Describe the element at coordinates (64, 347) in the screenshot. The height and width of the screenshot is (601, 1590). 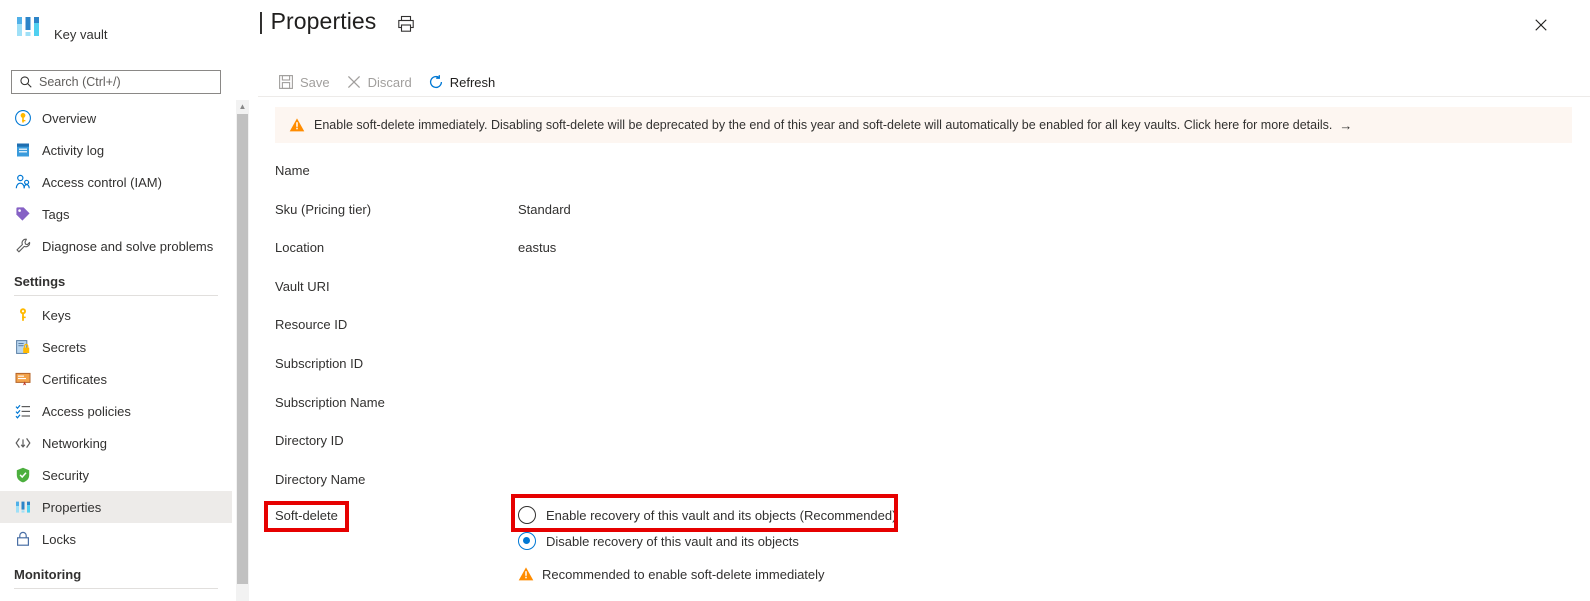
I see `sidebar-item-label: Secrets` at that location.